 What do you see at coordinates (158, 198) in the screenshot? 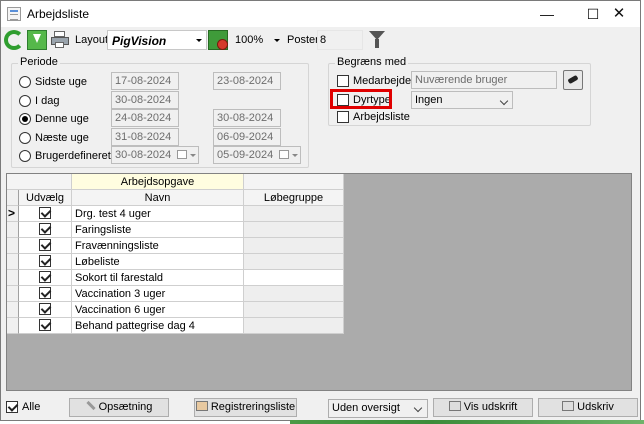
I see `col-header-navn: Navn` at bounding box center [158, 198].